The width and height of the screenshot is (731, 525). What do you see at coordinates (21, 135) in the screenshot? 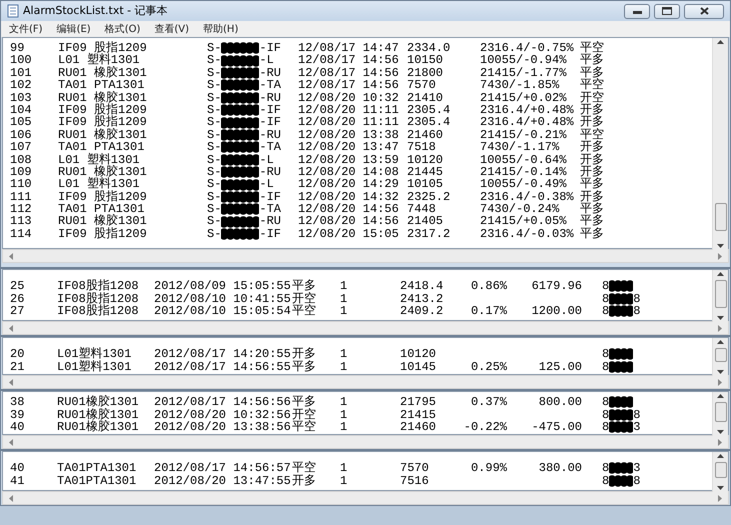
I see `row-number: 106` at bounding box center [21, 135].